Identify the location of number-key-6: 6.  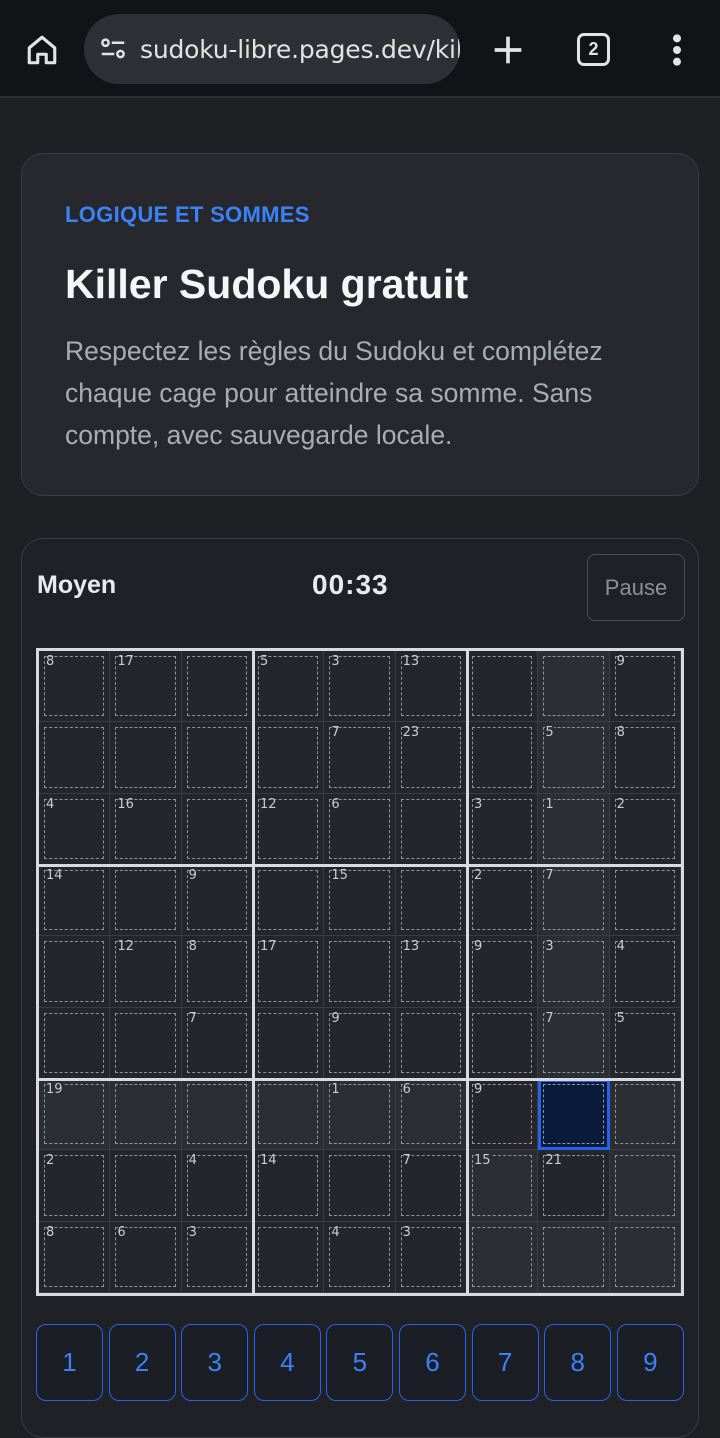
(432, 1362).